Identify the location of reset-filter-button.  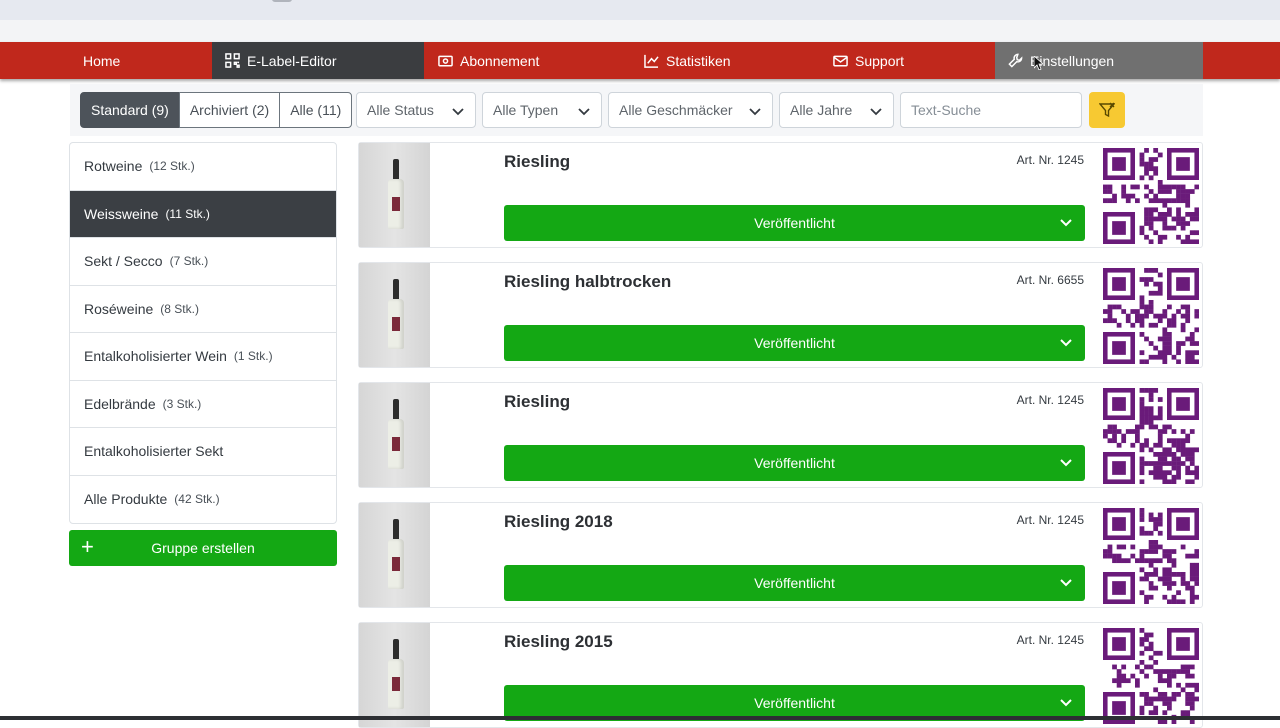
(1107, 110).